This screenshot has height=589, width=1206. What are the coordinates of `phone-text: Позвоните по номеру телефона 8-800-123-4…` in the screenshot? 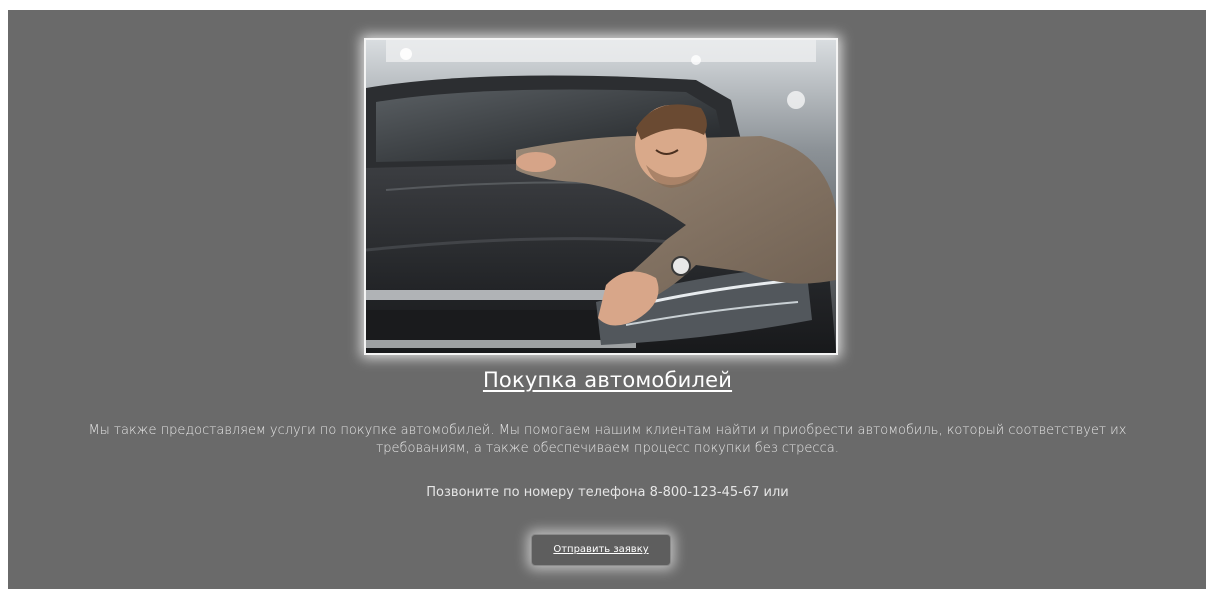 It's located at (607, 492).